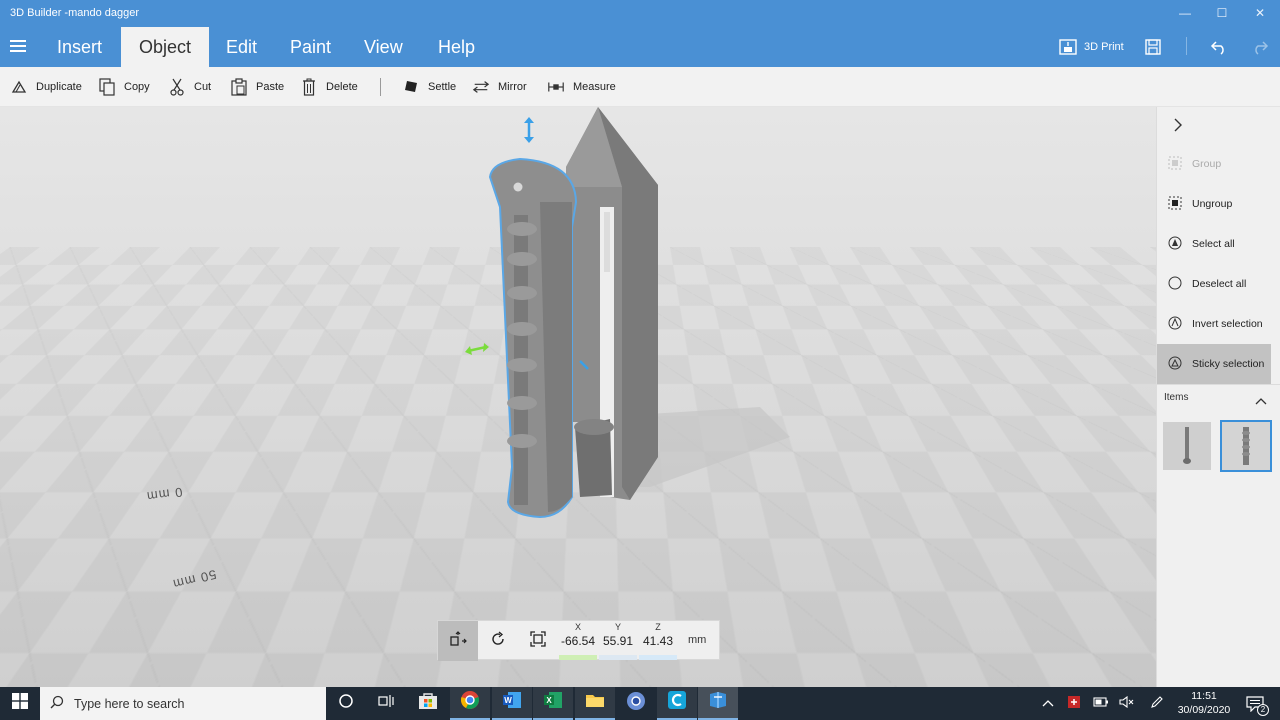 This screenshot has width=1280, height=720. I want to click on delete-button: Delete, so click(329, 87).